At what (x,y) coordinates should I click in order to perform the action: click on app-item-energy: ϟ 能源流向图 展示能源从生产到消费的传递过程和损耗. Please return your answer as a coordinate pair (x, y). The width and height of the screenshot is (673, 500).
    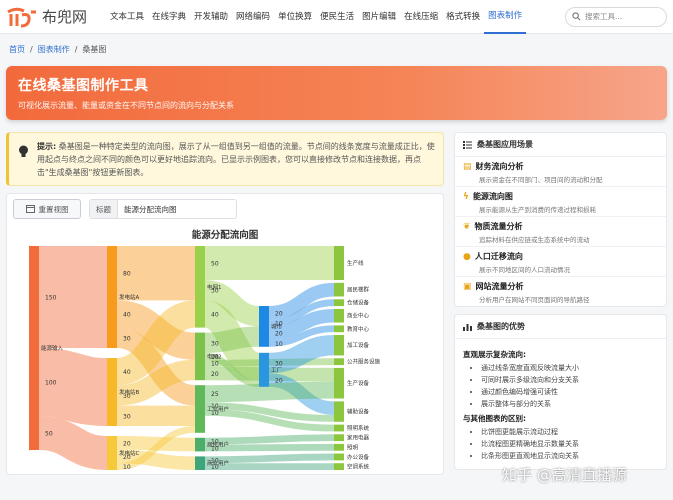
    Looking at the image, I should click on (560, 202).